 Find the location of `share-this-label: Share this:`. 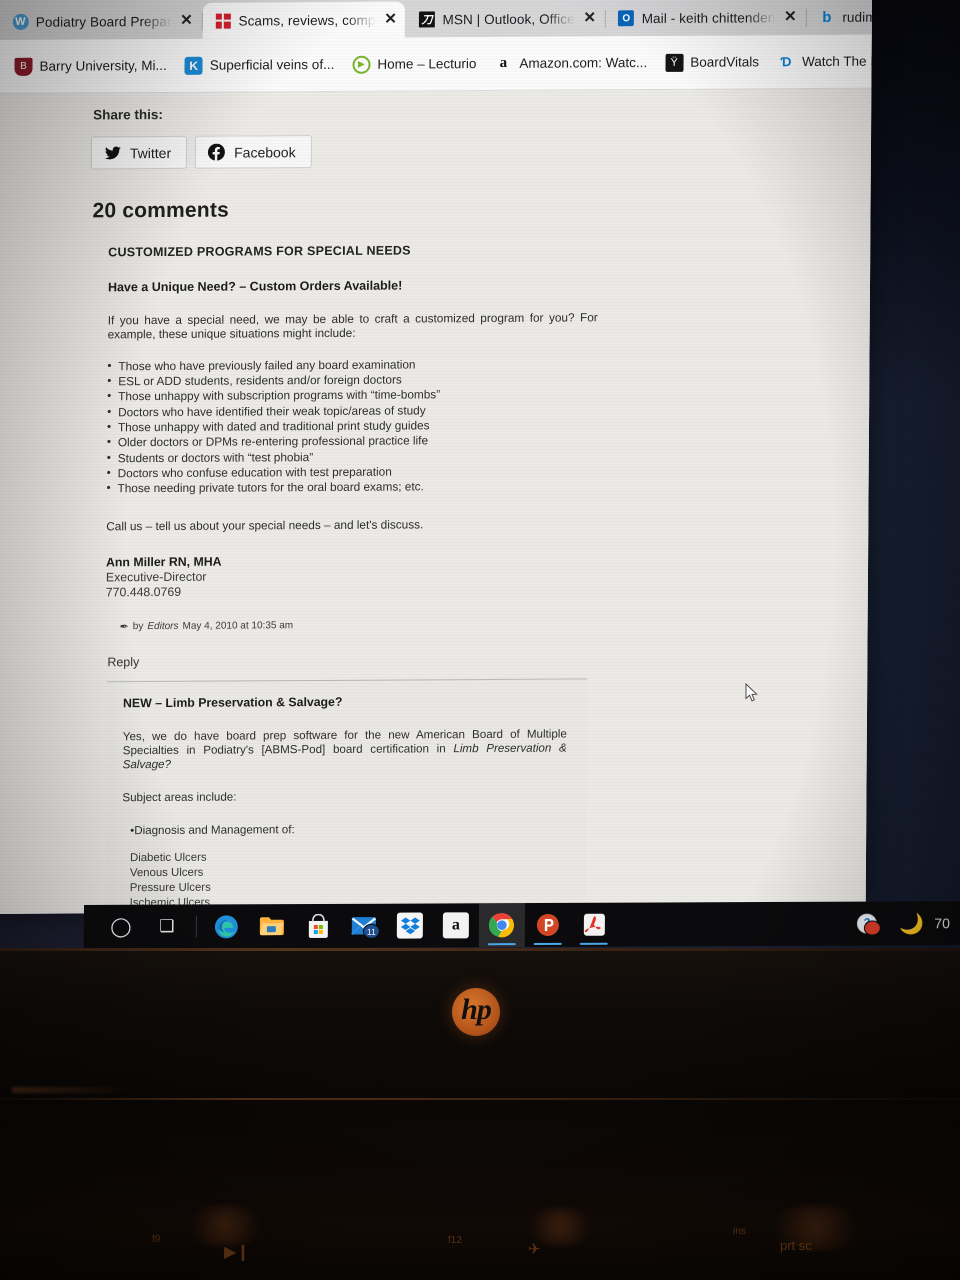

share-this-label: Share this: is located at coordinates (128, 114).